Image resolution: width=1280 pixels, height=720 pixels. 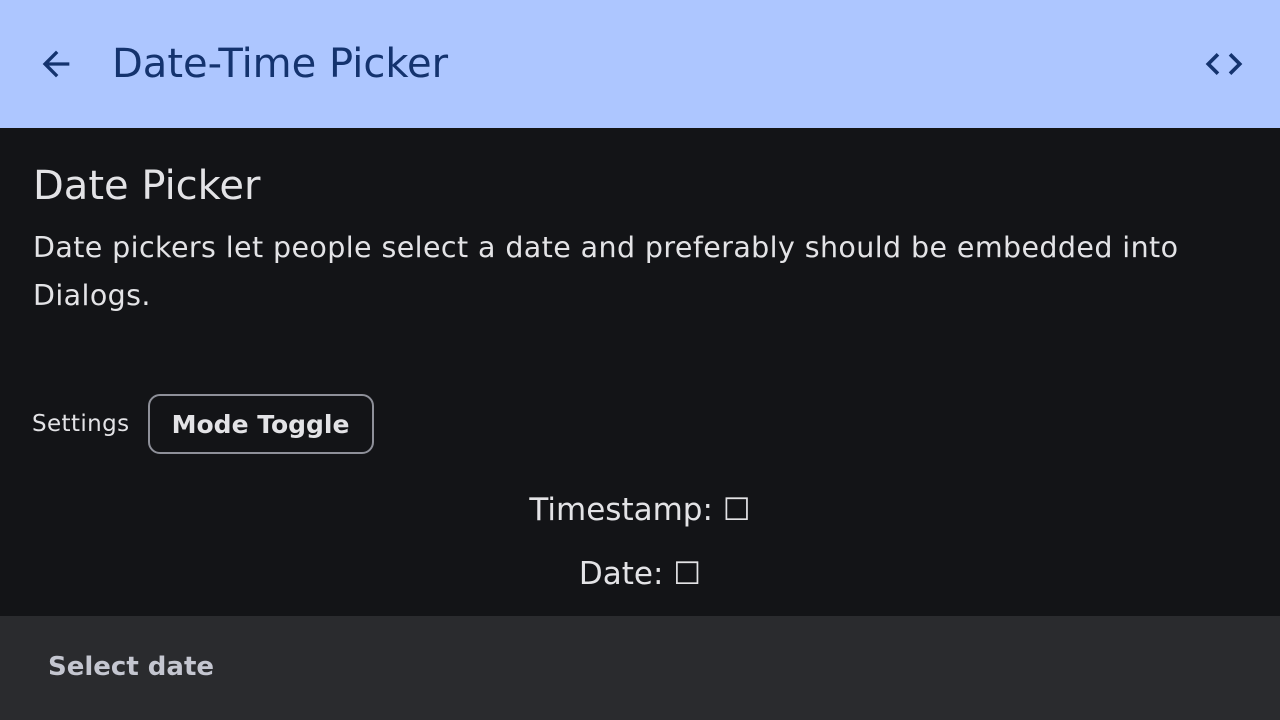 I want to click on section-title: Date Picker, so click(x=147, y=186).